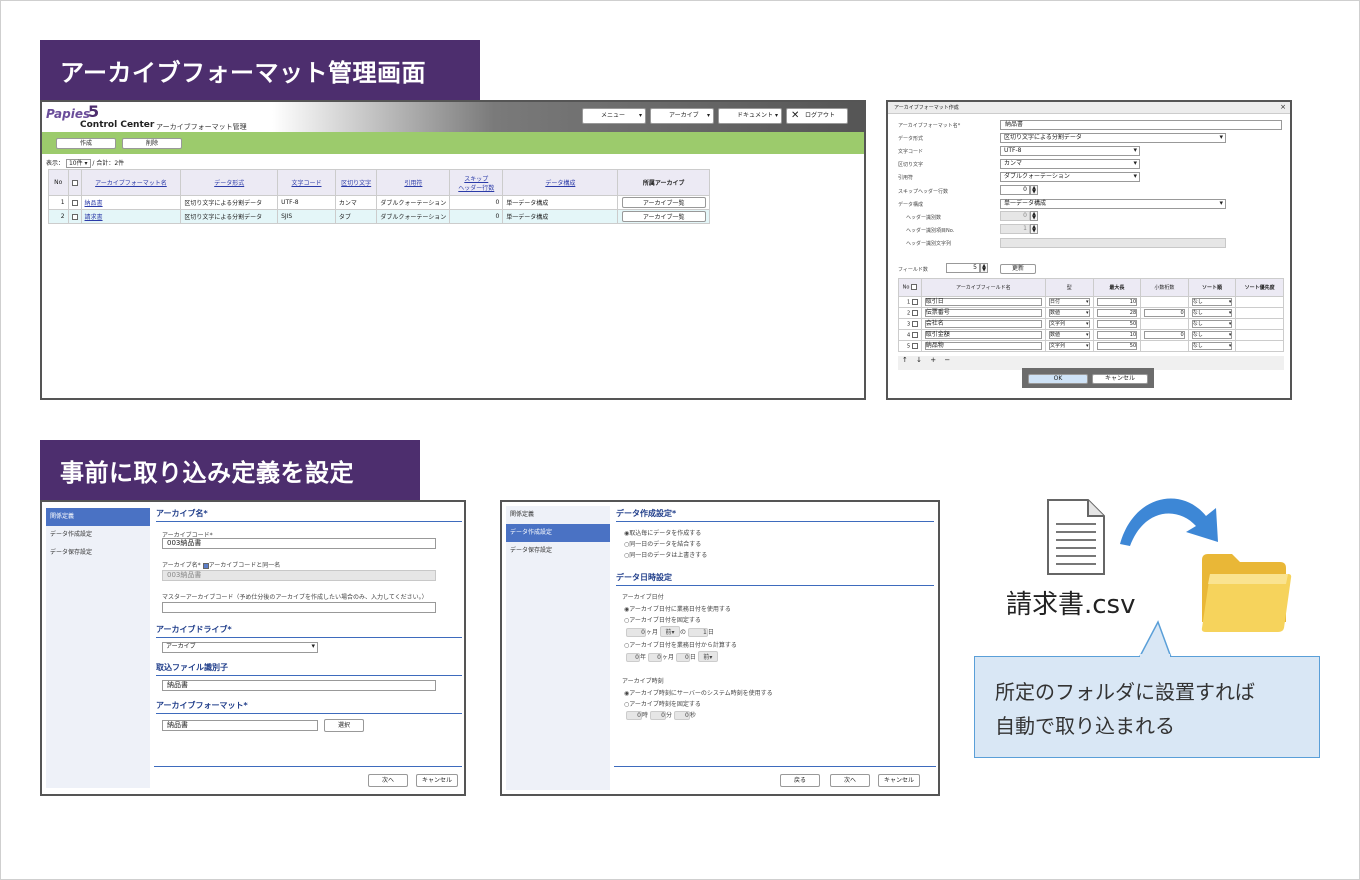  Describe the element at coordinates (344, 725) in the screenshot. I see `select-format-button: 選択` at that location.